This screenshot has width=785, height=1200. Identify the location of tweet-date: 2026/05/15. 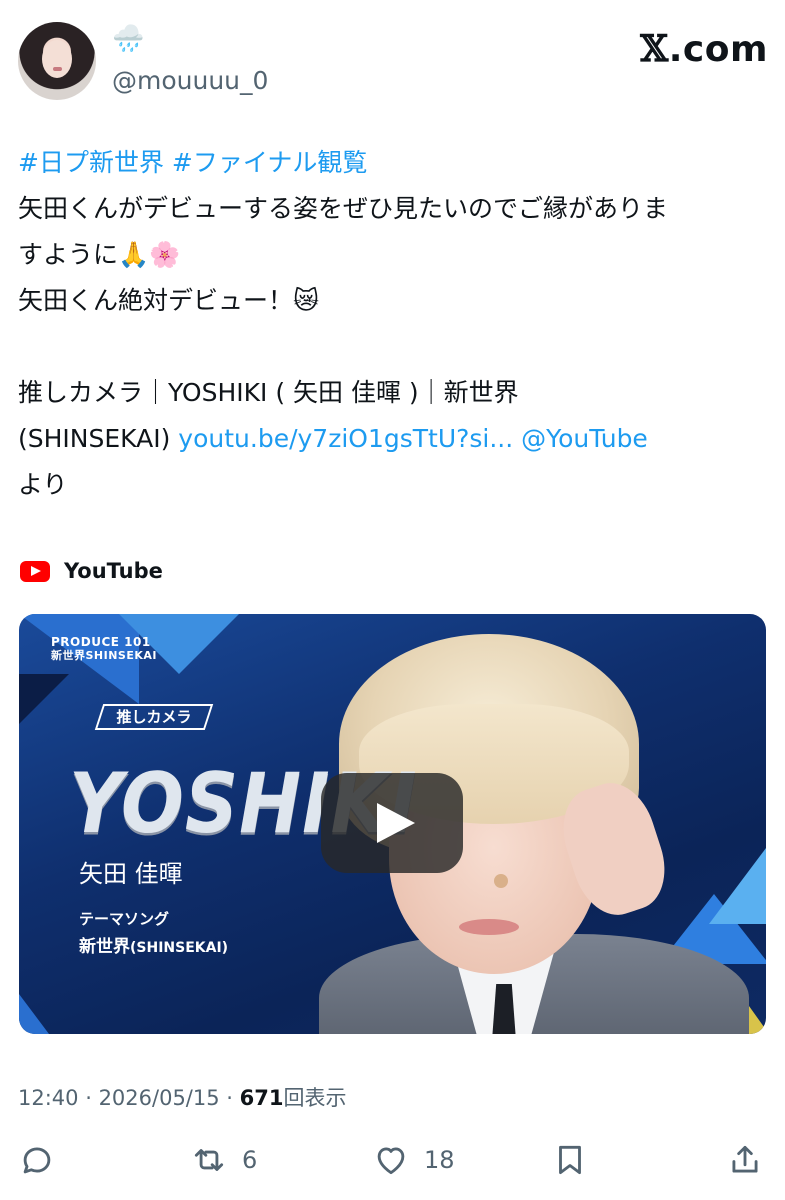
(159, 1098).